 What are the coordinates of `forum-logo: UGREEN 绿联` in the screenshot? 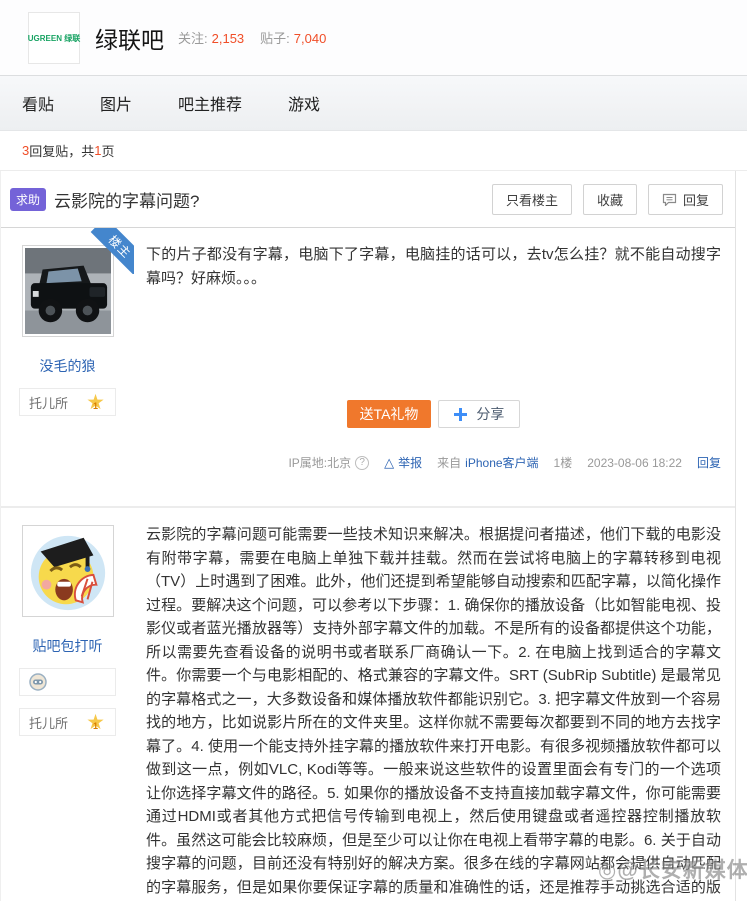 It's located at (54, 38).